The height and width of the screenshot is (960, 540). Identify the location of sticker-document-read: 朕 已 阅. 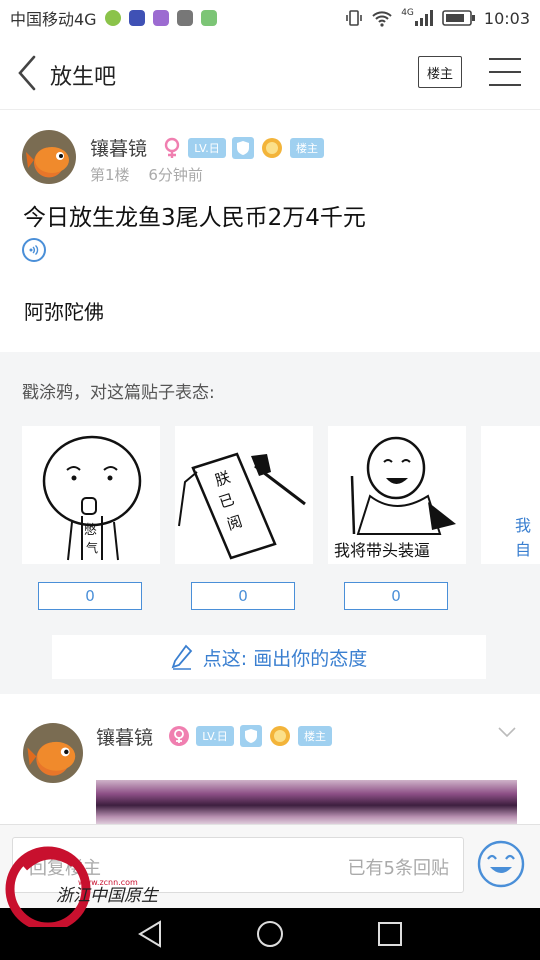
(244, 495).